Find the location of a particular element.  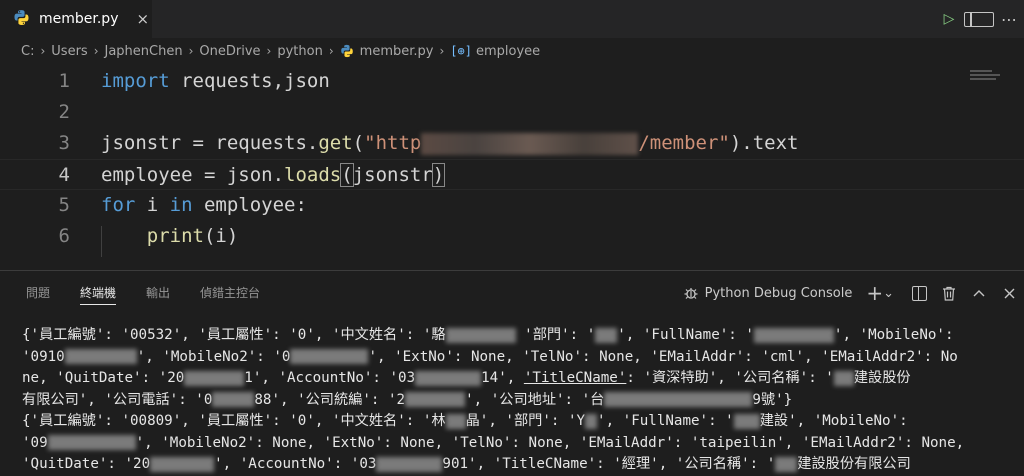

code-text: i is located at coordinates (152, 205).